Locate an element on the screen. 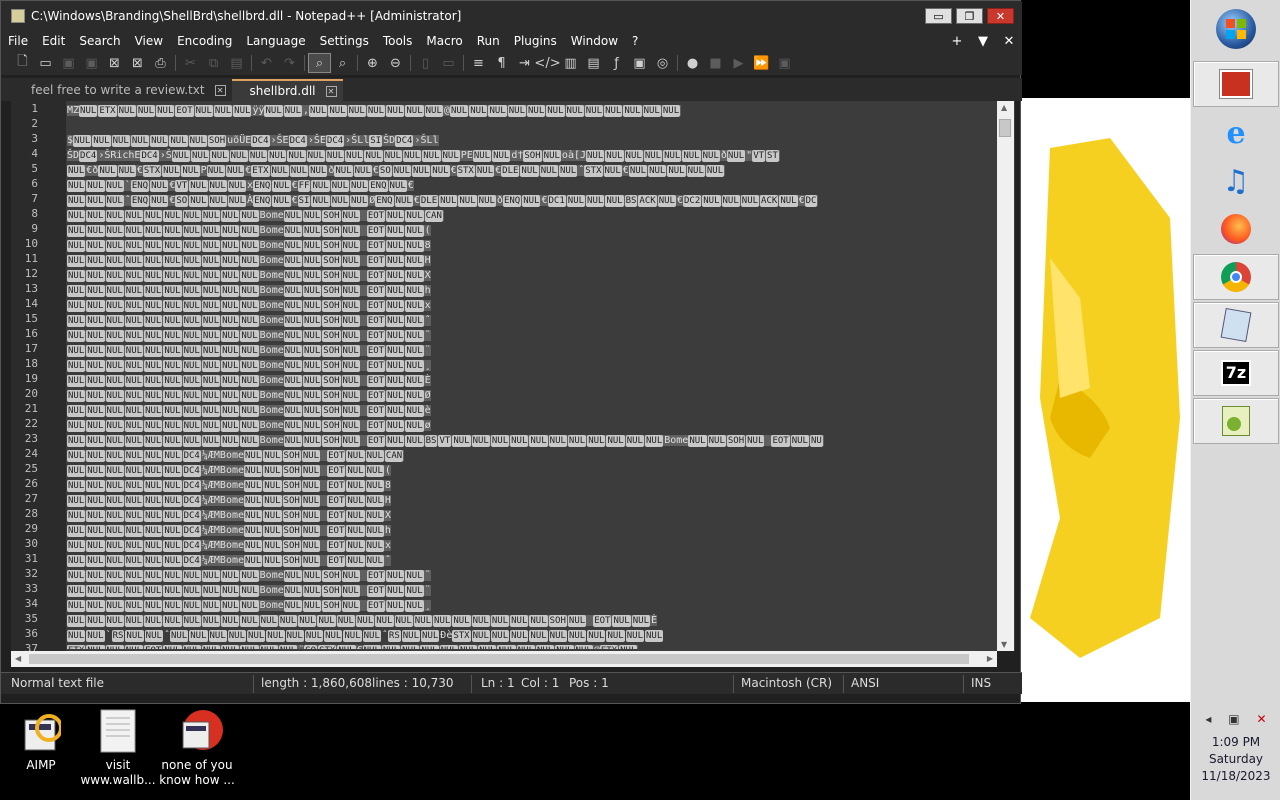 This screenshot has height=800, width=1280. taskbar-notepad is located at coordinates (1236, 325).